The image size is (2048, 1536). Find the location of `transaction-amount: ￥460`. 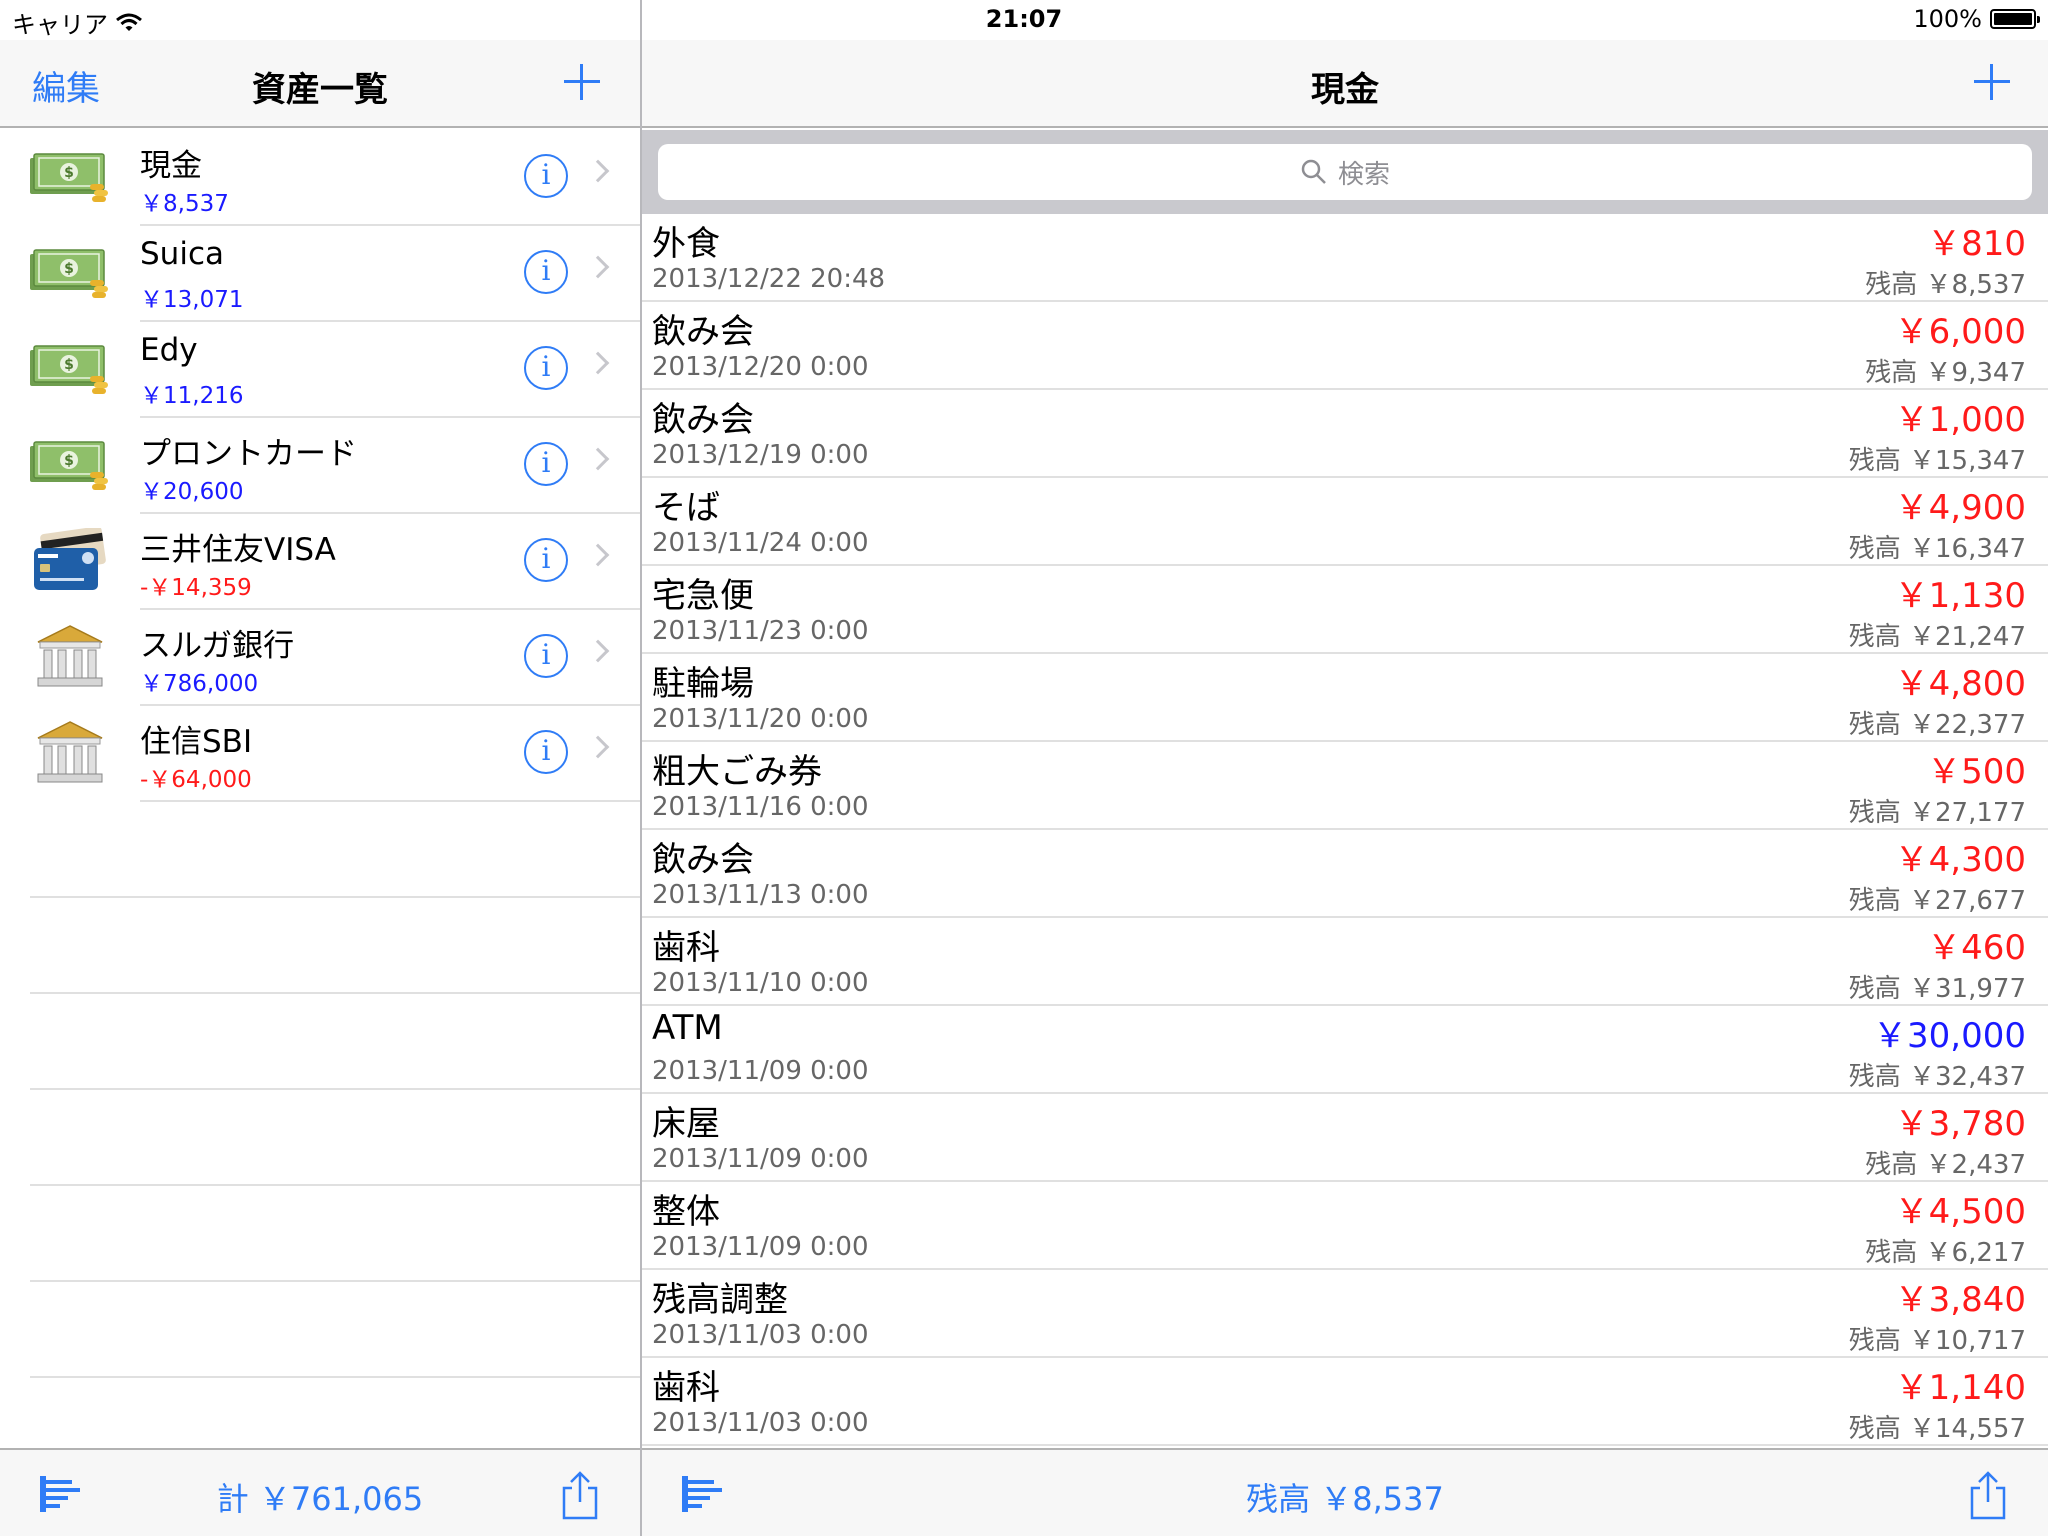

transaction-amount: ￥460 is located at coordinates (1976, 948).